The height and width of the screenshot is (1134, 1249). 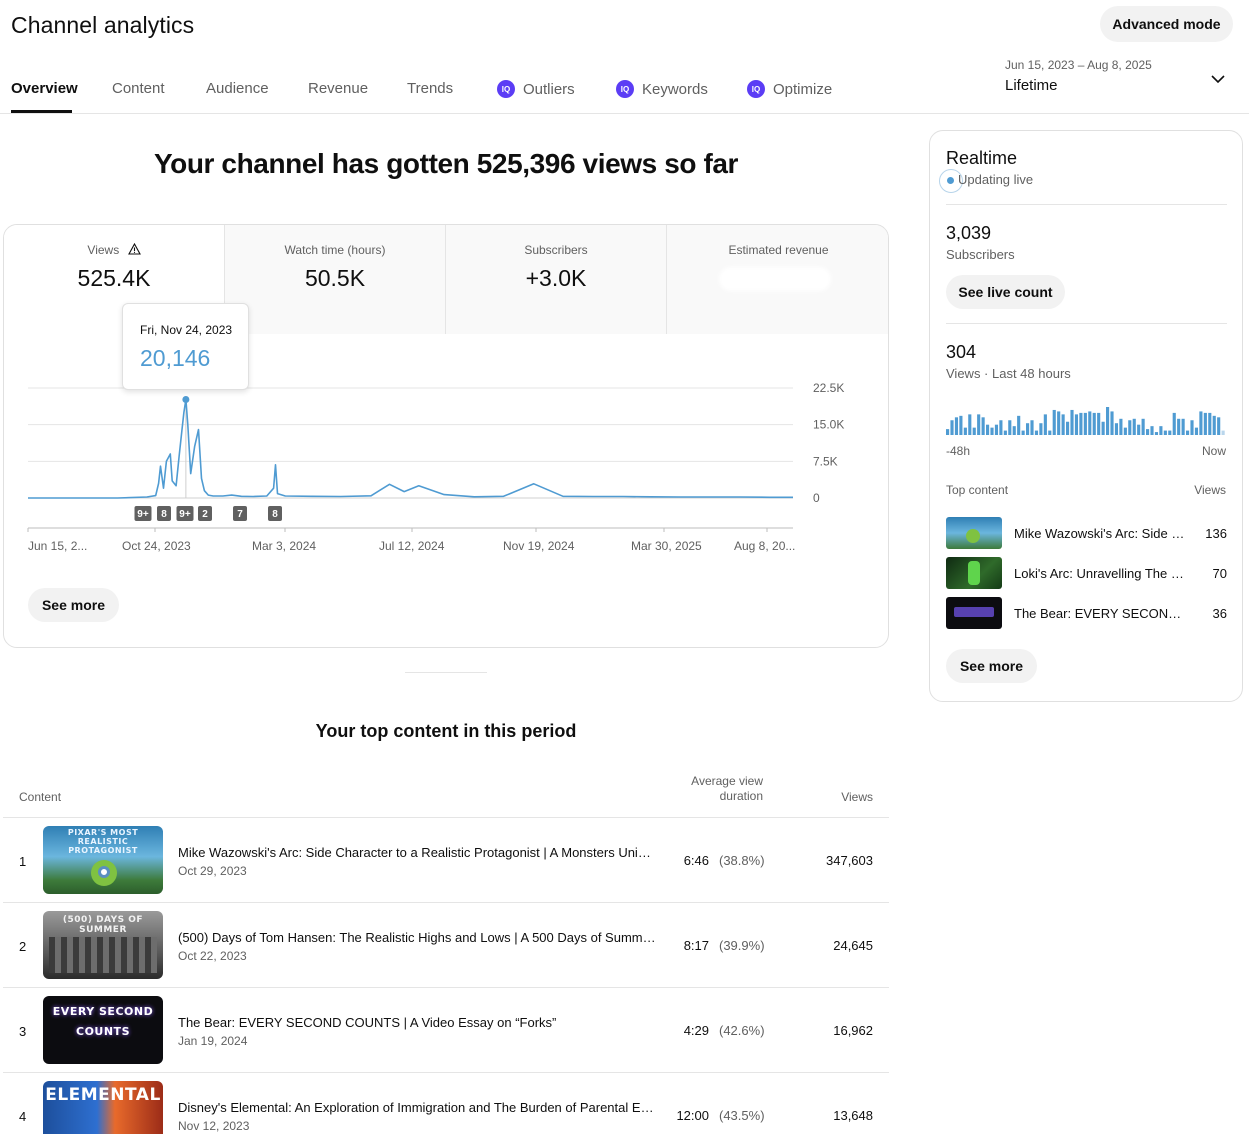 What do you see at coordinates (103, 25) in the screenshot?
I see `page-title: Channel analytics` at bounding box center [103, 25].